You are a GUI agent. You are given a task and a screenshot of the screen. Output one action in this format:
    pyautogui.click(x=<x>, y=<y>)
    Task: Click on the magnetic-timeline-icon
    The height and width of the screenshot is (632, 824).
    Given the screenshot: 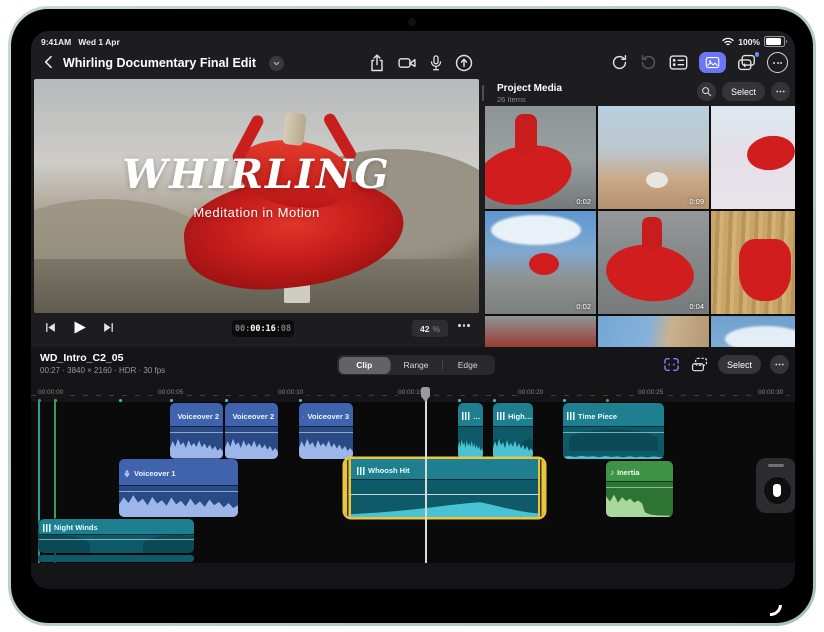 What is the action you would take?
    pyautogui.click(x=671, y=364)
    